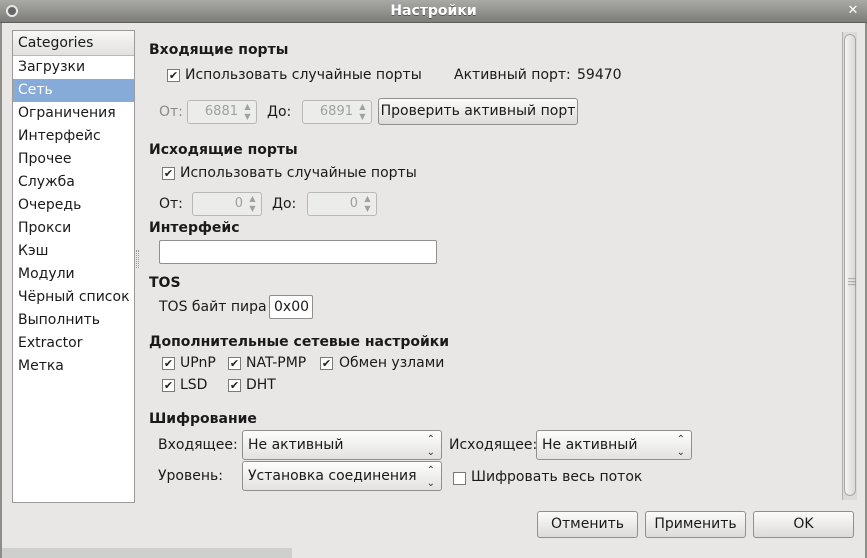 This screenshot has height=558, width=867. I want to click on window-title: Настройки, so click(433, 11).